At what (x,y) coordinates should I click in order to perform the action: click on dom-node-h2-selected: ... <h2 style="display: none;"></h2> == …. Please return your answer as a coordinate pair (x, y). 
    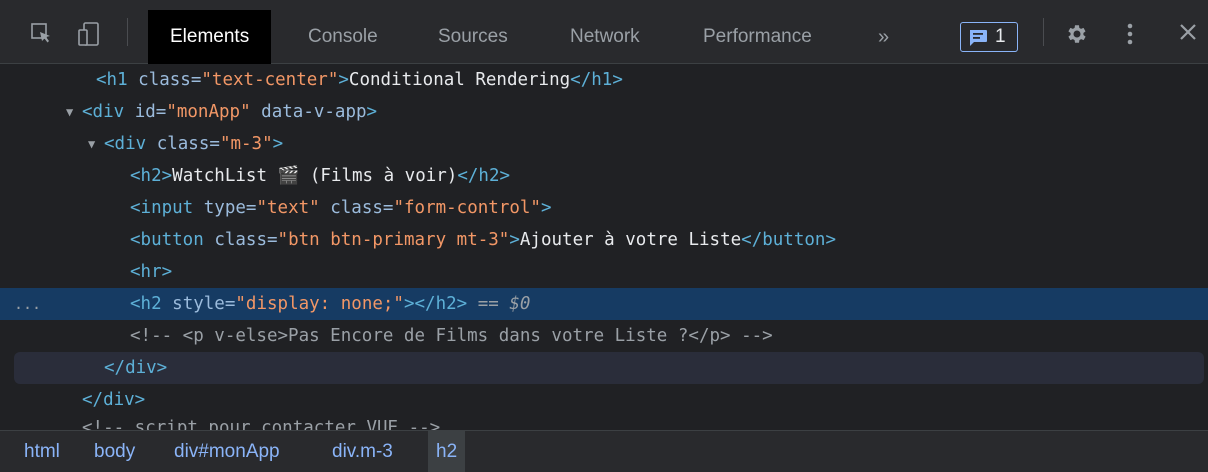
    Looking at the image, I should click on (604, 304).